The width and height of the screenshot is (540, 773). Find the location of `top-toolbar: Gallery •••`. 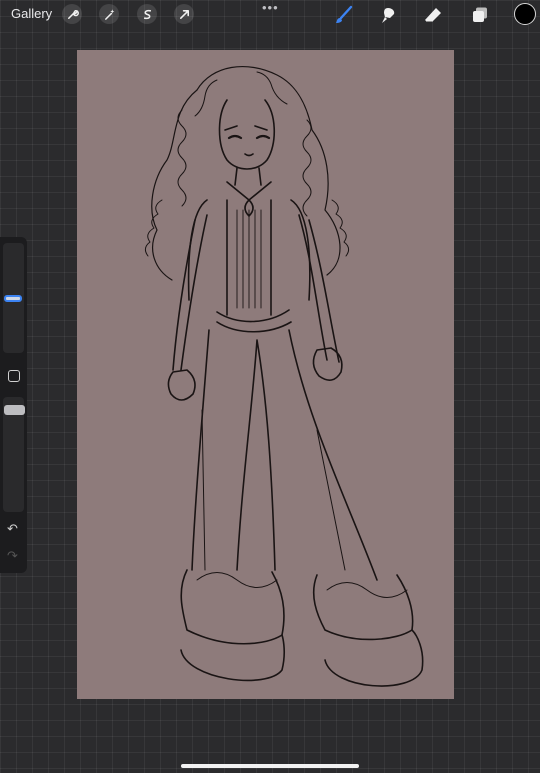

top-toolbar: Gallery ••• is located at coordinates (270, 14).